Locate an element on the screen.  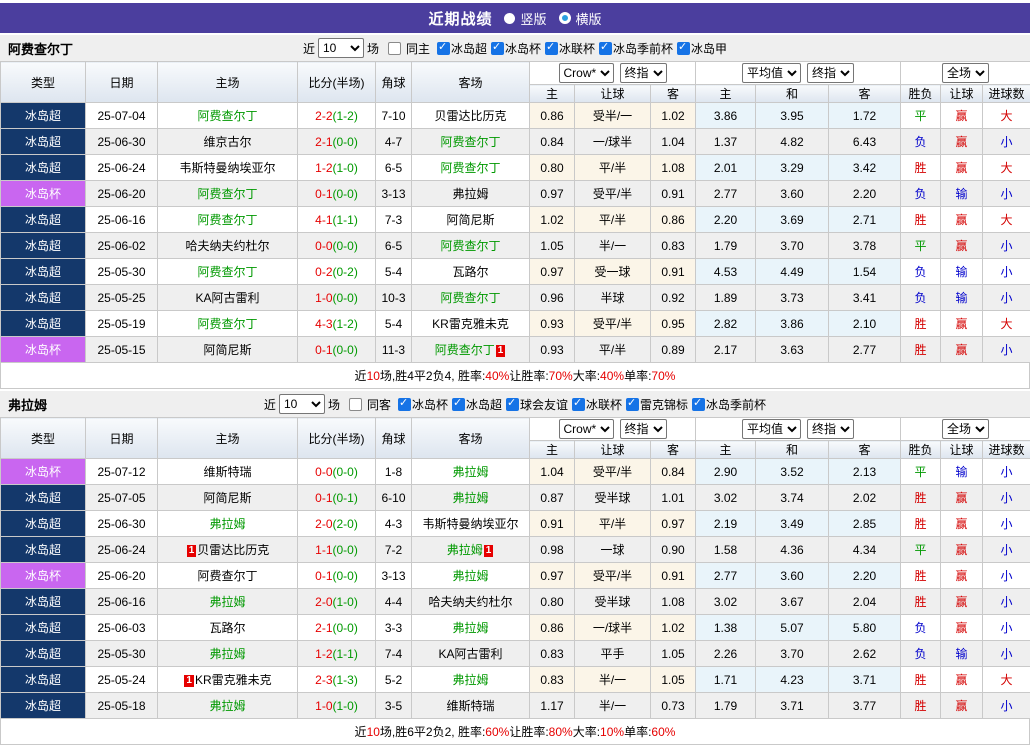
team-link: 维京古尔 is located at coordinates (227, 142).